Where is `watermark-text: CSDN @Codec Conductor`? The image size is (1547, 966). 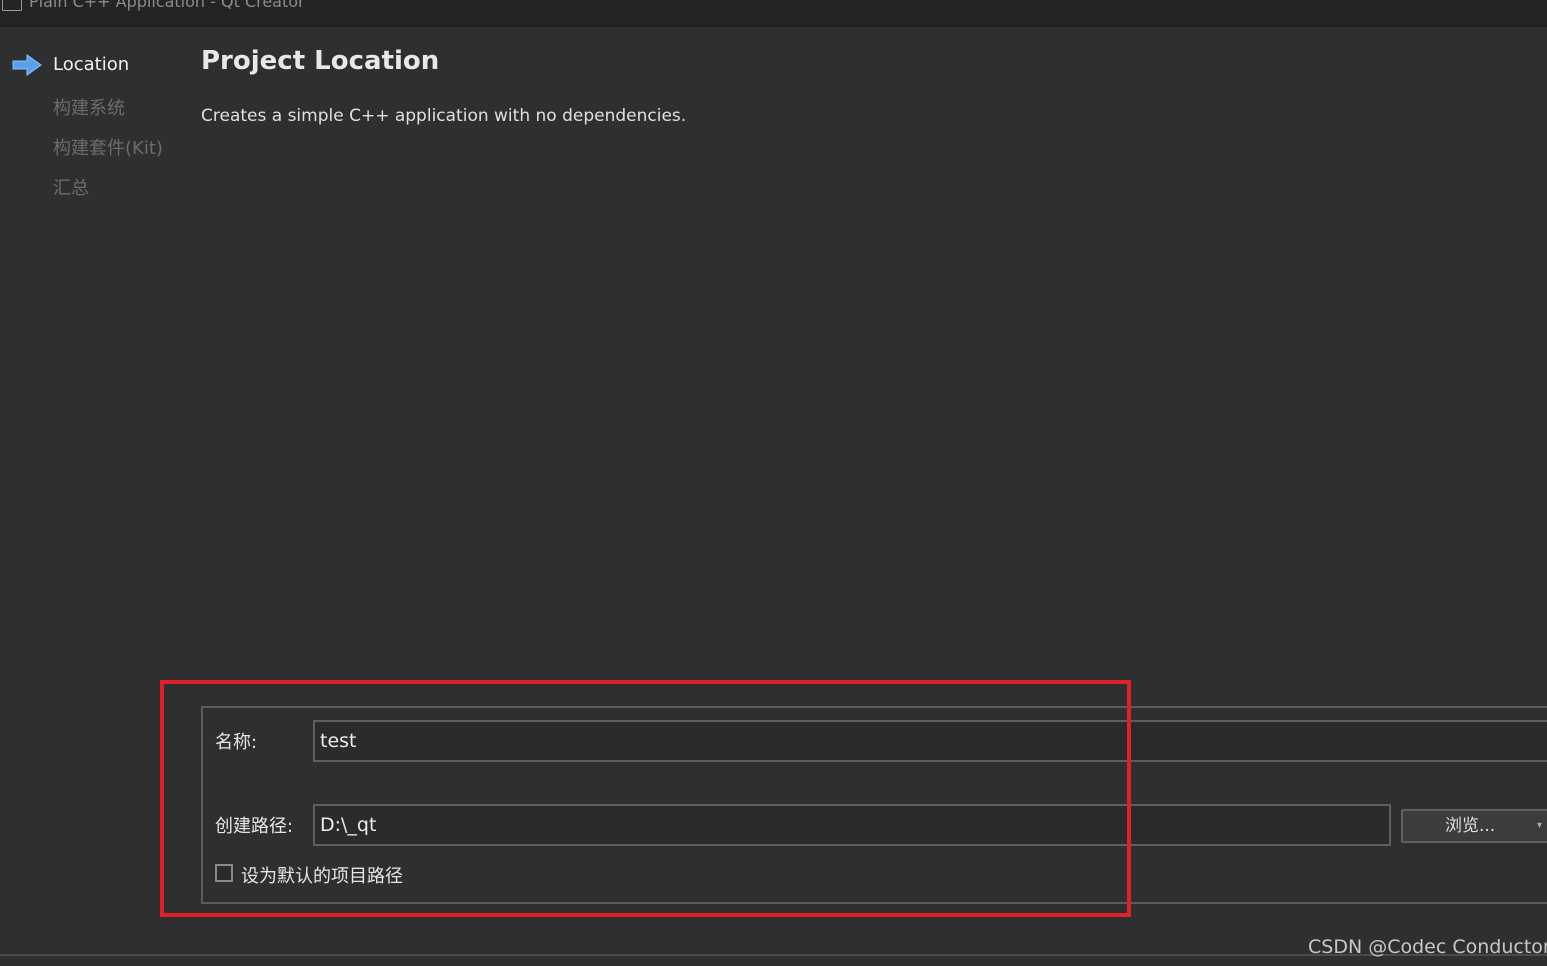
watermark-text: CSDN @Codec Conductor is located at coordinates (1427, 947).